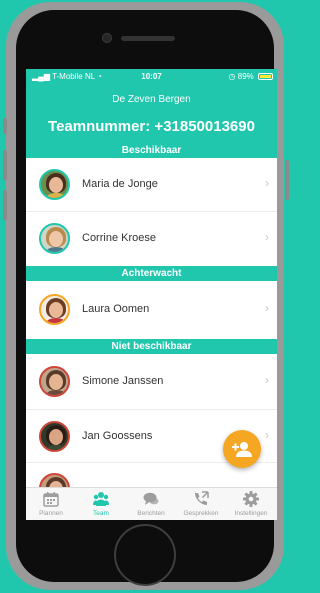  I want to click on team-number: Teamnummer: +31850013690, so click(151, 126).